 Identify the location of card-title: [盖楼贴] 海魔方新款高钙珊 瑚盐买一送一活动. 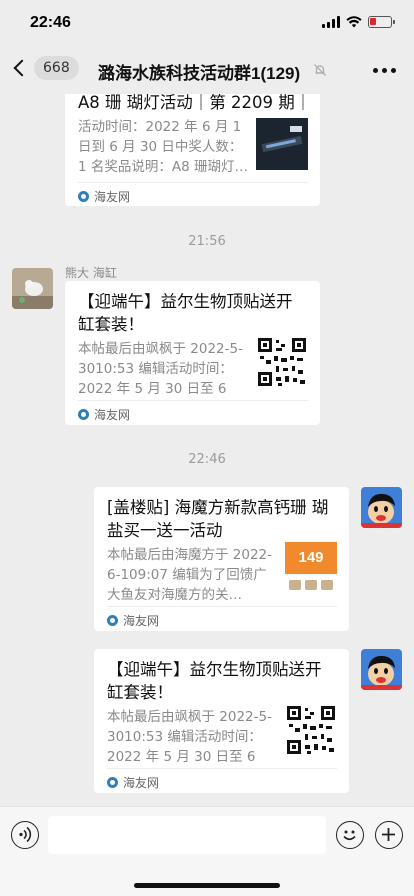
(218, 519).